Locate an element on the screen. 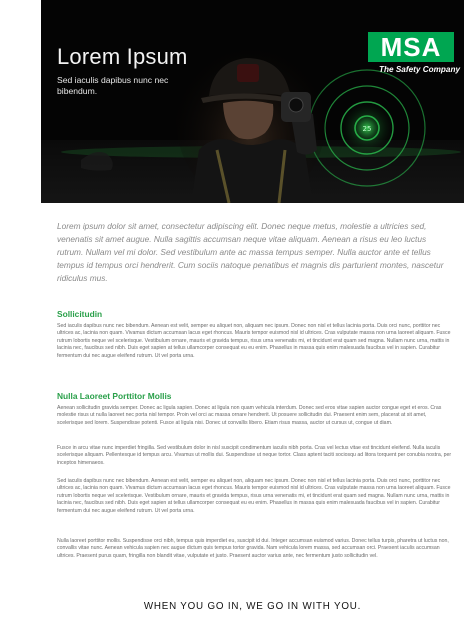  section-heading-sollicitudin: Sollicitudin is located at coordinates (80, 314).